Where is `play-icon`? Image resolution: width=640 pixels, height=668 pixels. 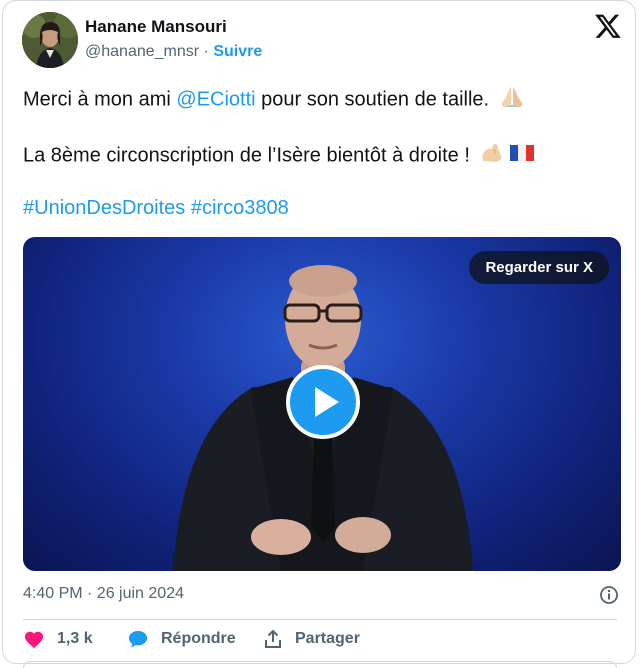
play-icon is located at coordinates (327, 402).